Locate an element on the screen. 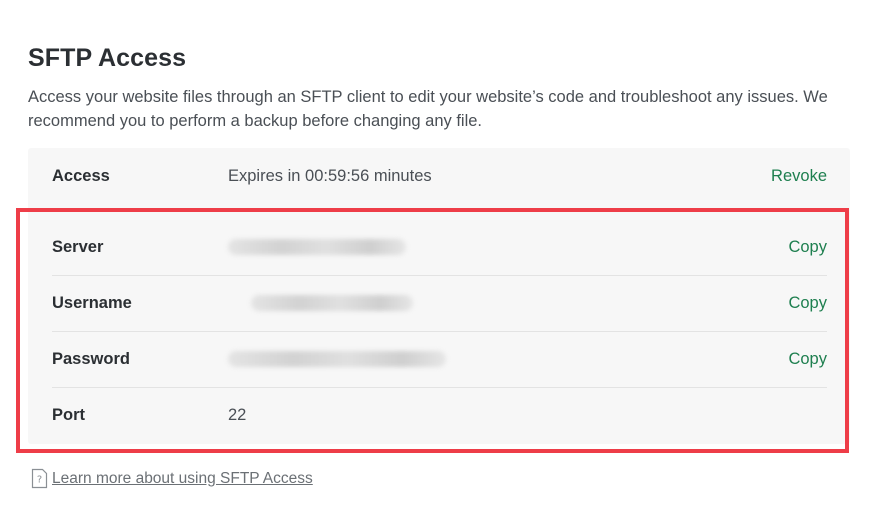 The image size is (895, 523). revoke-button: Revoke is located at coordinates (799, 176).